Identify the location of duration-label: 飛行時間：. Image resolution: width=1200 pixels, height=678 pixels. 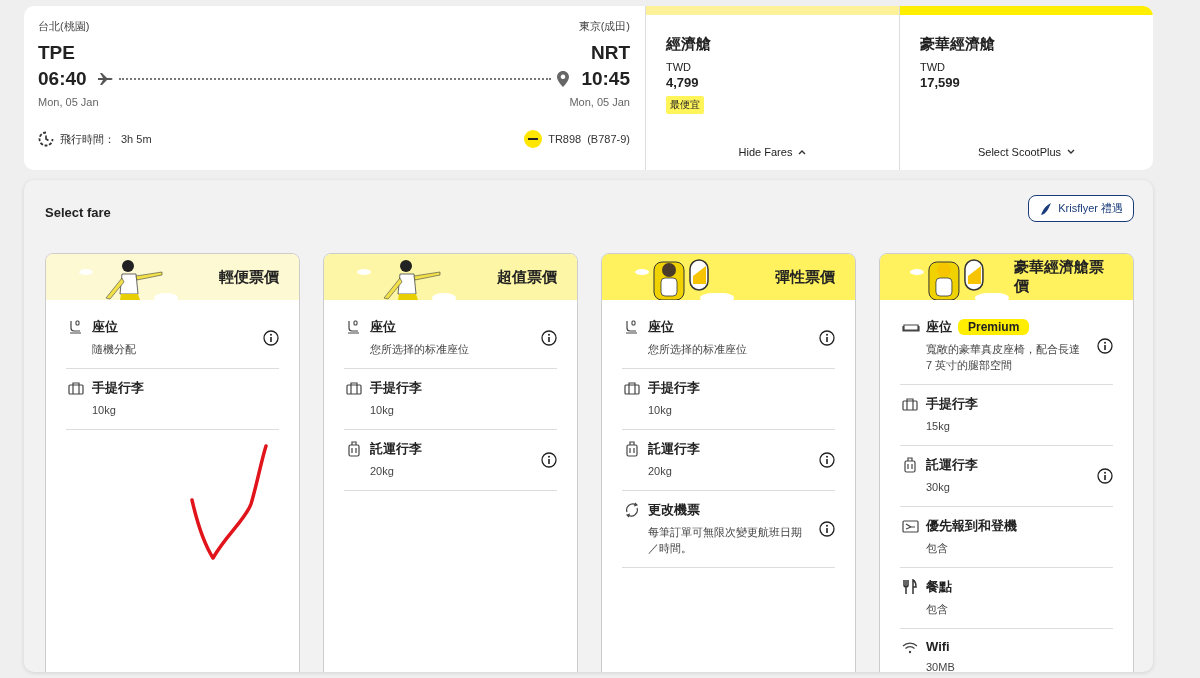
(87, 139).